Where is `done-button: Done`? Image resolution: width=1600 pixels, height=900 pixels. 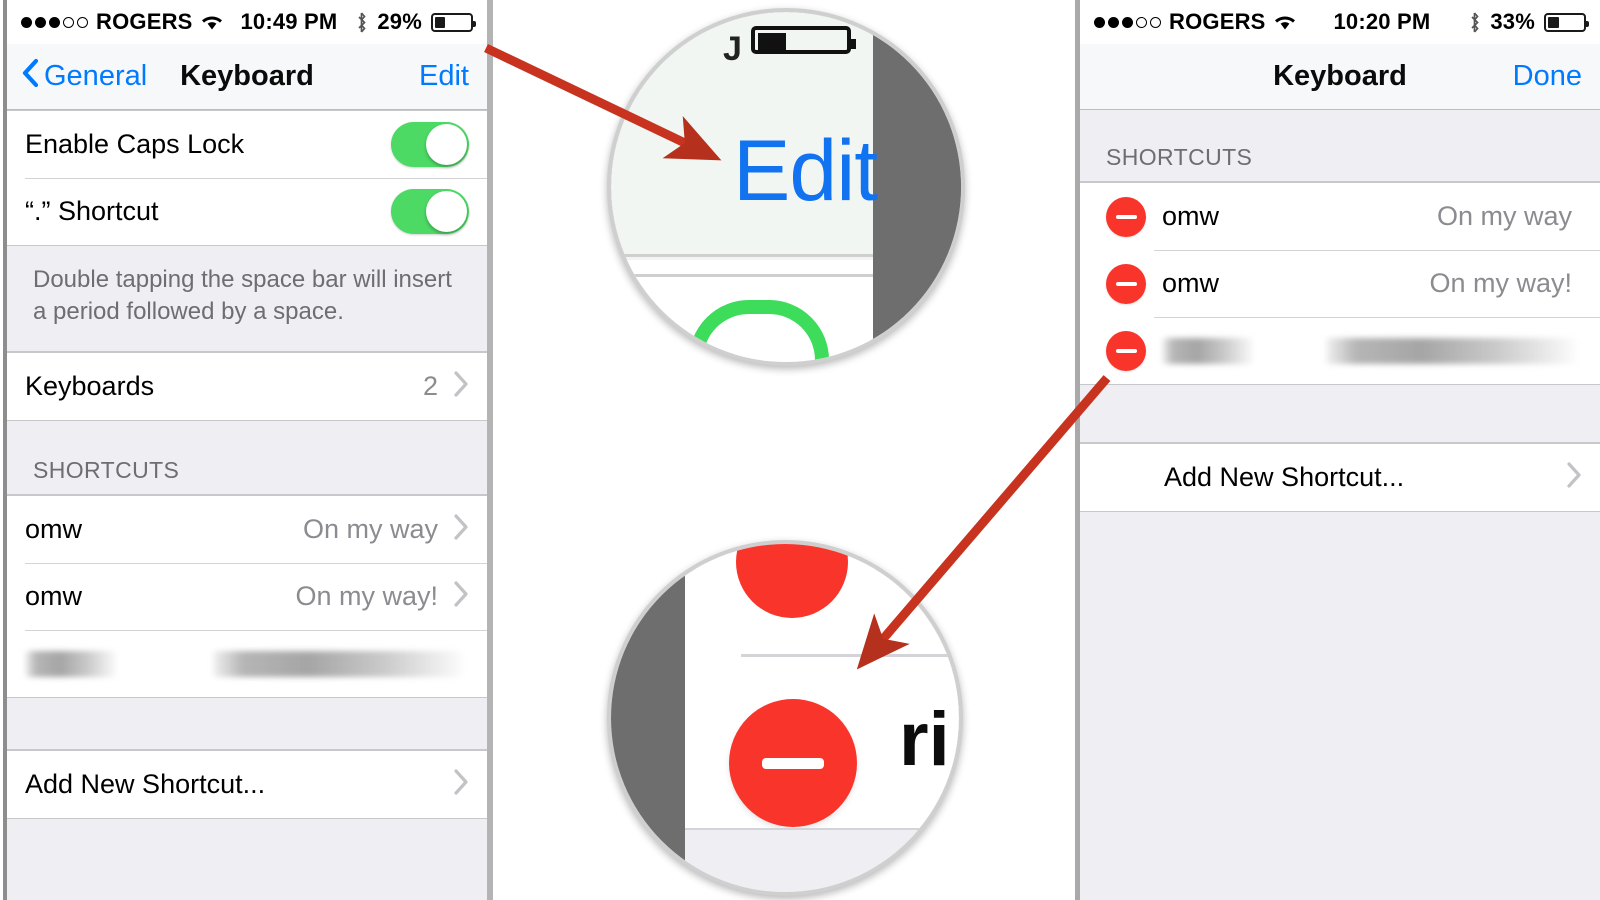
done-button: Done is located at coordinates (1547, 76).